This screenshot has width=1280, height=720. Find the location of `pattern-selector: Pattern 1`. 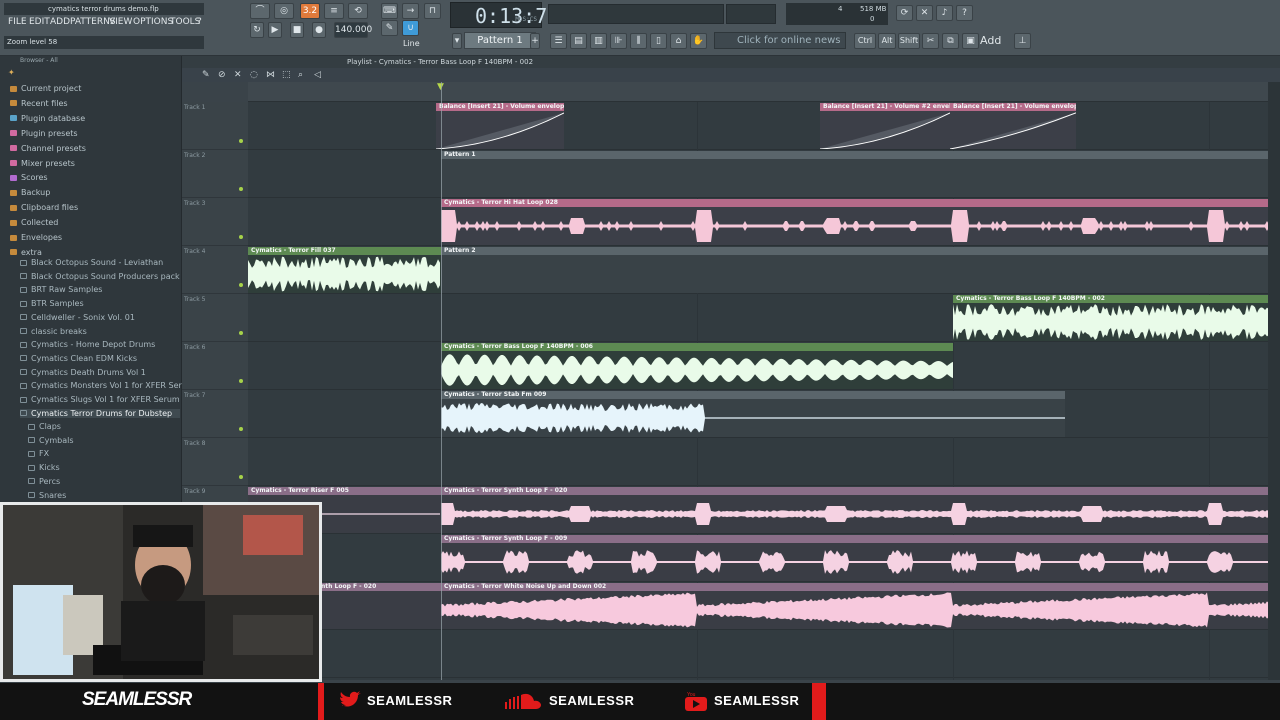

pattern-selector: Pattern 1 is located at coordinates (500, 40).